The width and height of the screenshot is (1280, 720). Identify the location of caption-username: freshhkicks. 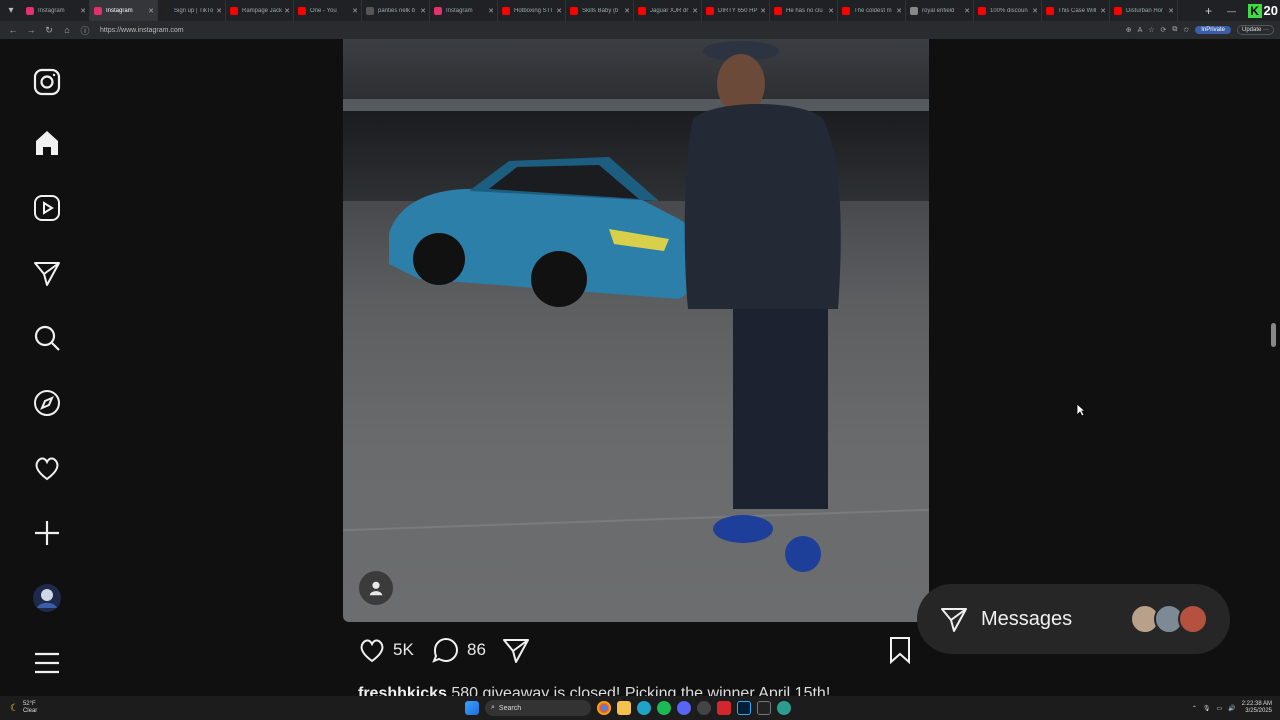
(402, 690).